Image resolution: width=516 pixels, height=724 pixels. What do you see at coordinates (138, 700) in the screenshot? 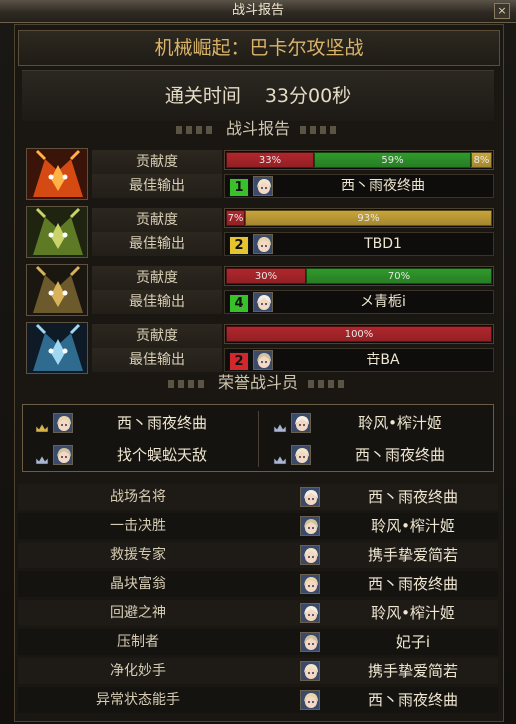
I see `award-title: 异常状态能手` at bounding box center [138, 700].